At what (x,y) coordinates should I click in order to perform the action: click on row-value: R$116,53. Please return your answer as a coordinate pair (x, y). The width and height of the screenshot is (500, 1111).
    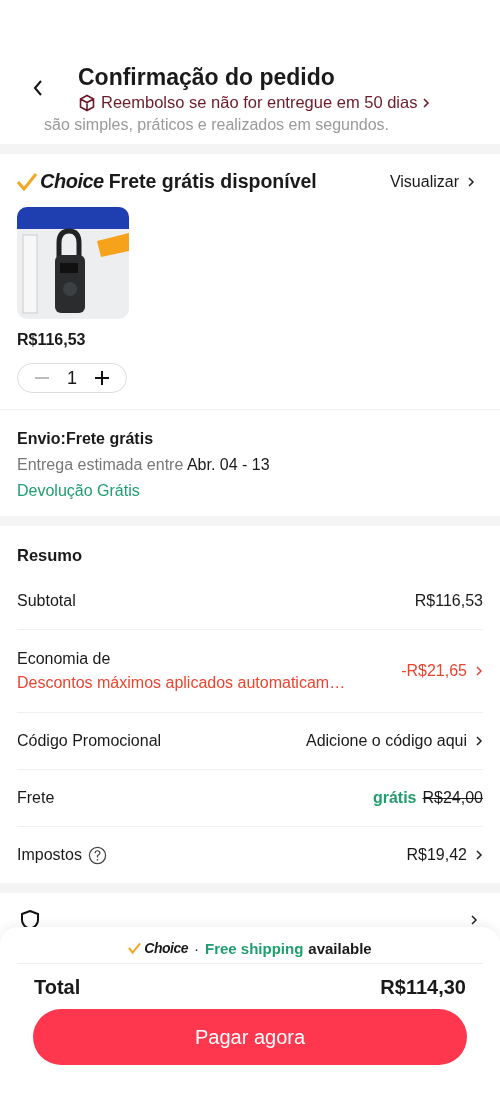
    Looking at the image, I should click on (448, 601).